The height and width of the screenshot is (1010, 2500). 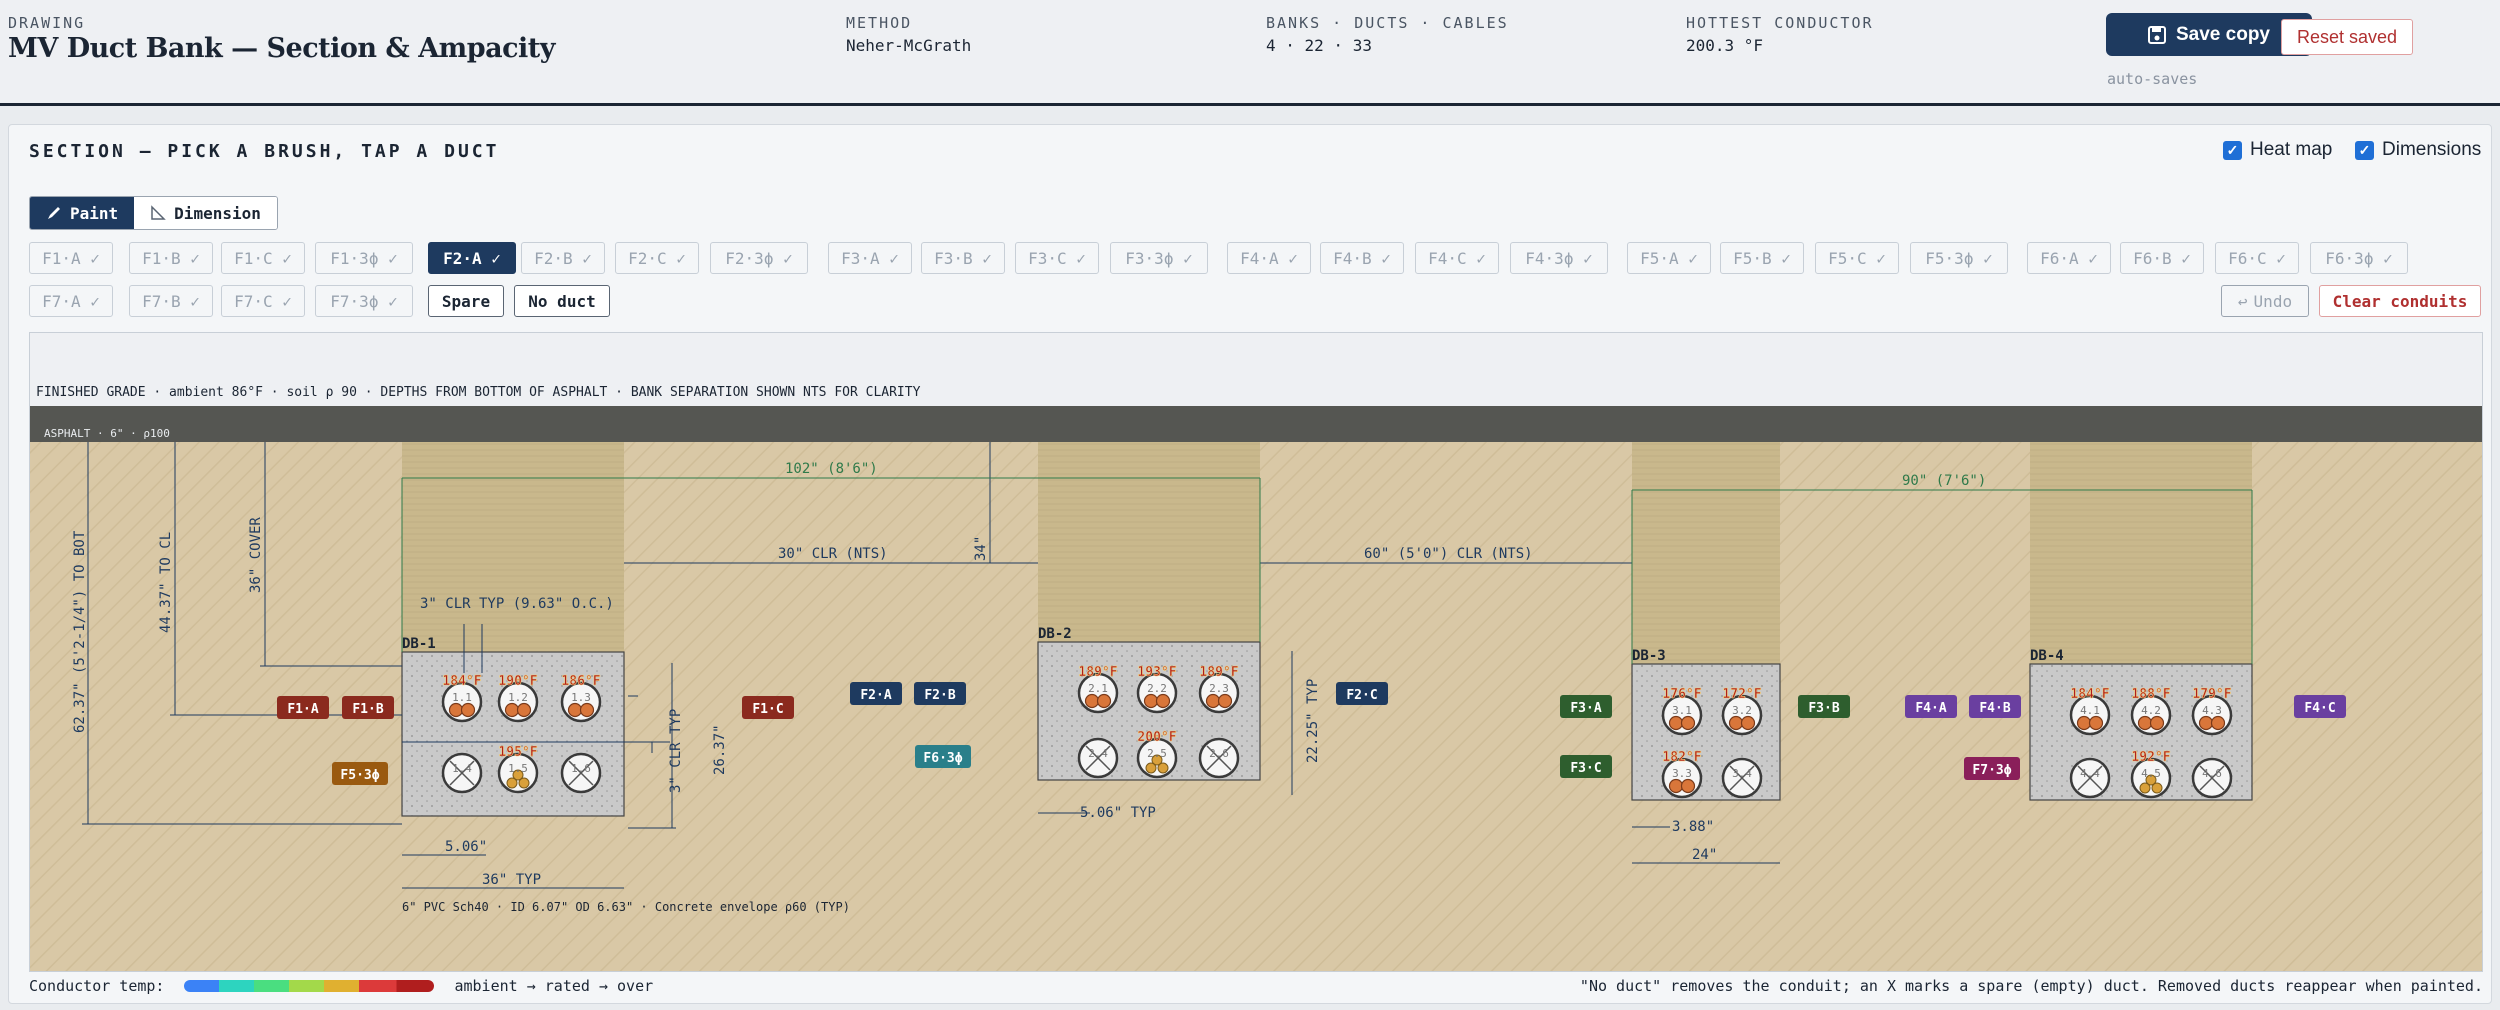 What do you see at coordinates (768, 707) in the screenshot?
I see `circuit-tag-f1-c: F1·C` at bounding box center [768, 707].